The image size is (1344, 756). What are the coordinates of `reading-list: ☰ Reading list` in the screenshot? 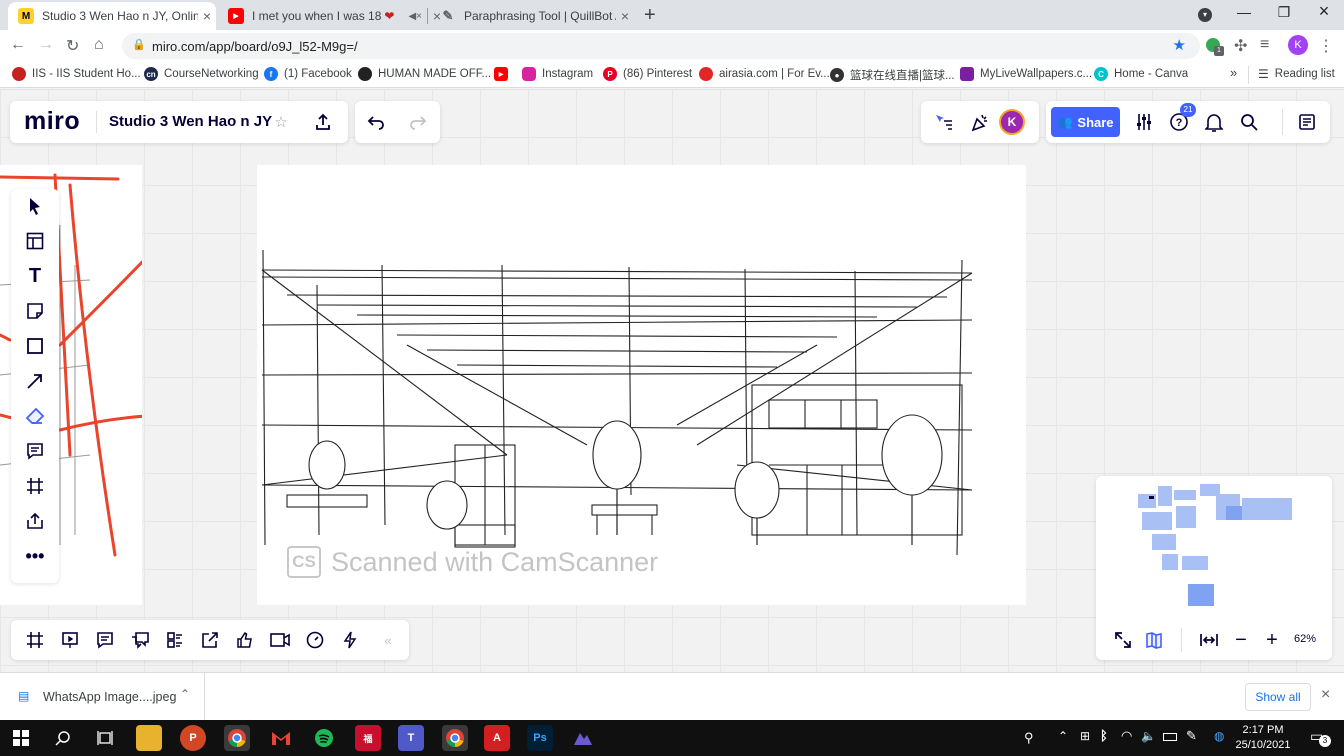 It's located at (1296, 74).